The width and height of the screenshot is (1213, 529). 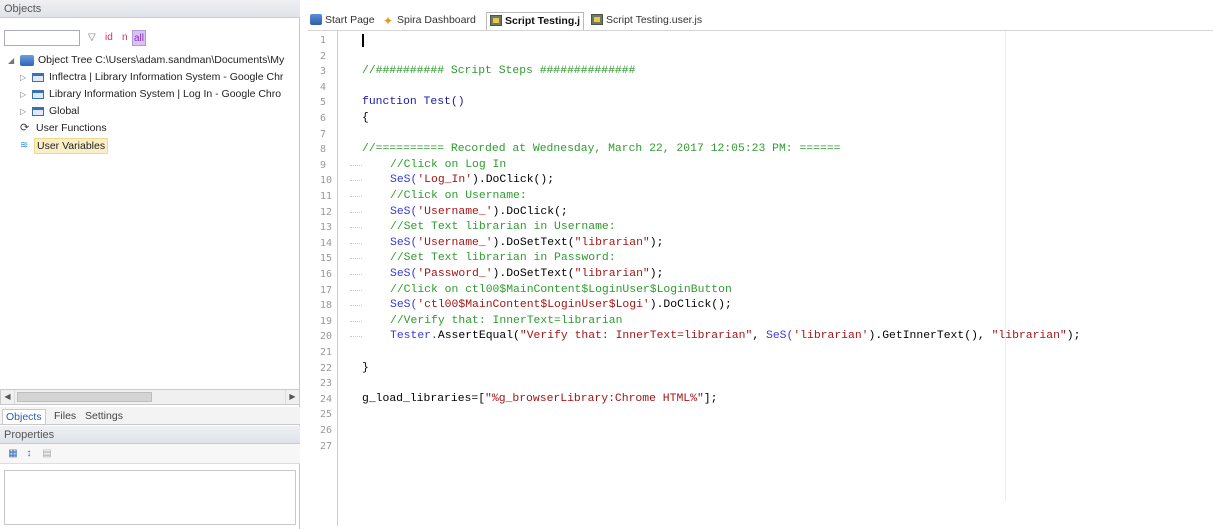 I want to click on code-line: //Verify that: InnerText=librarian, so click(x=506, y=322).